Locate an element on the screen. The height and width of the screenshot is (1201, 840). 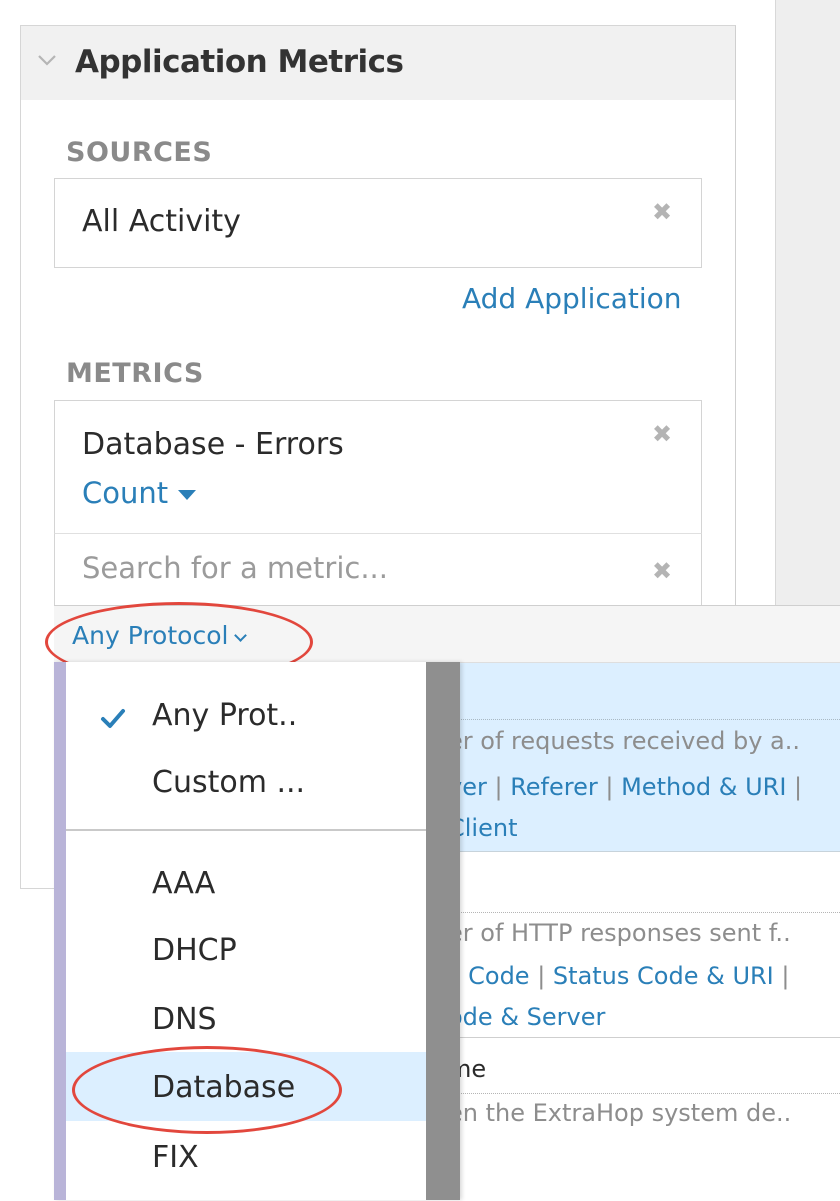
result-drilldown-links: ode & Server is located at coordinates (526, 1017).